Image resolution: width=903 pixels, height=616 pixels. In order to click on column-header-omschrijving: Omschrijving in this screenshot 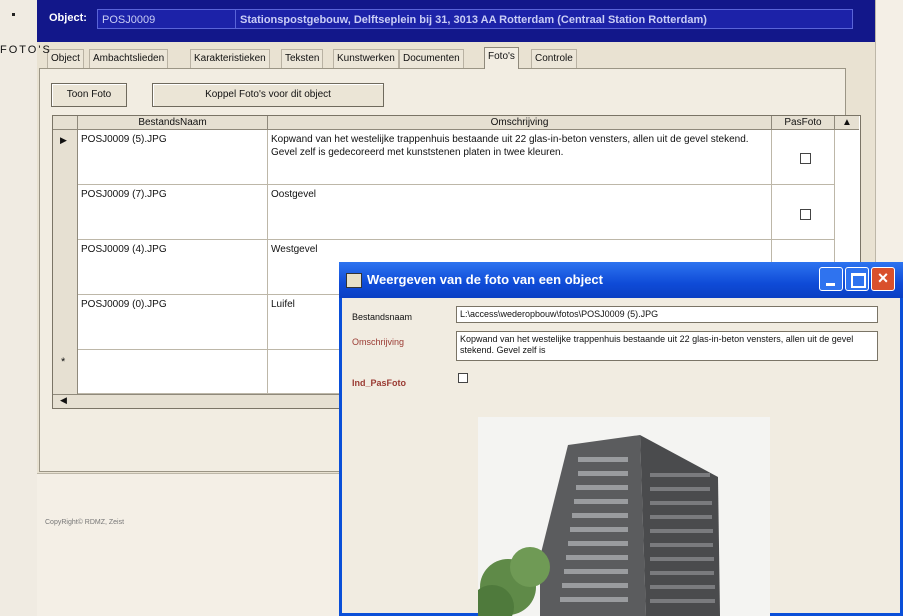, I will do `click(520, 123)`.